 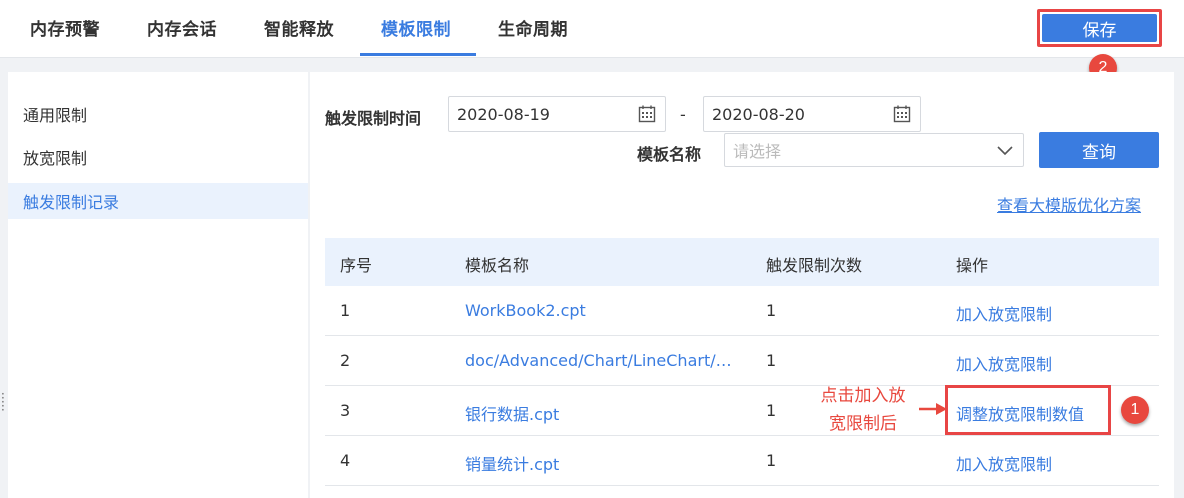 What do you see at coordinates (356, 265) in the screenshot?
I see `header-index: 序号` at bounding box center [356, 265].